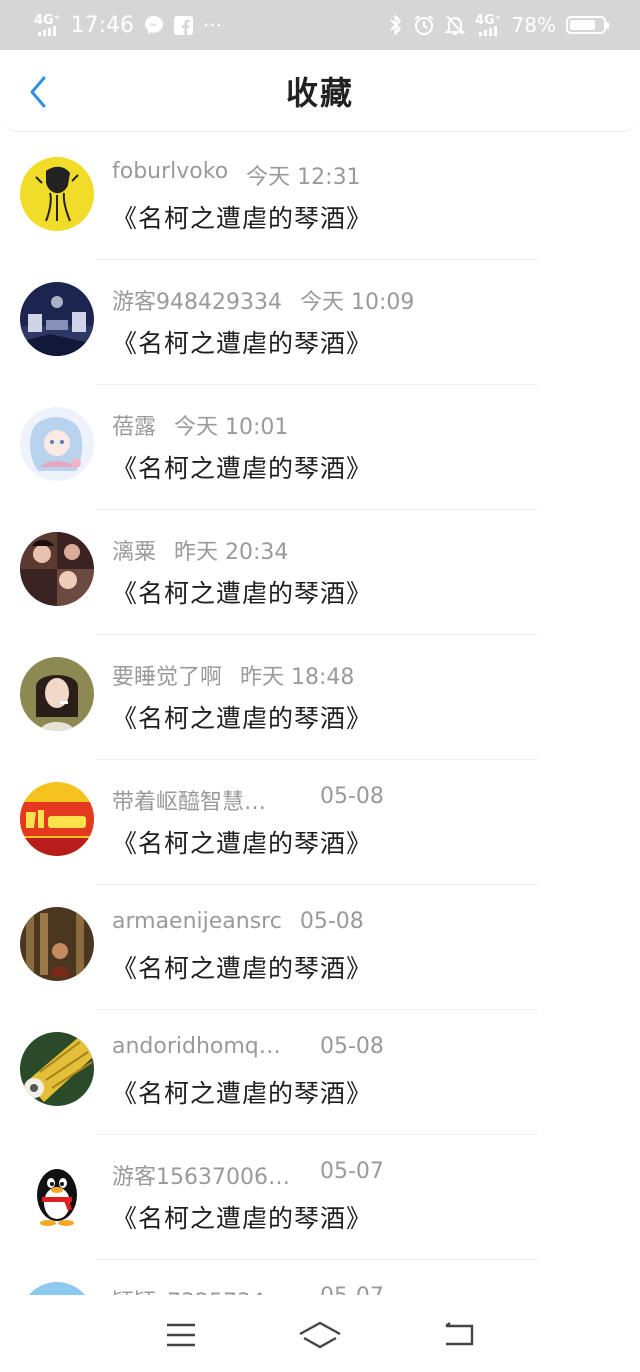  What do you see at coordinates (454, 25) in the screenshot?
I see `mute-icon` at bounding box center [454, 25].